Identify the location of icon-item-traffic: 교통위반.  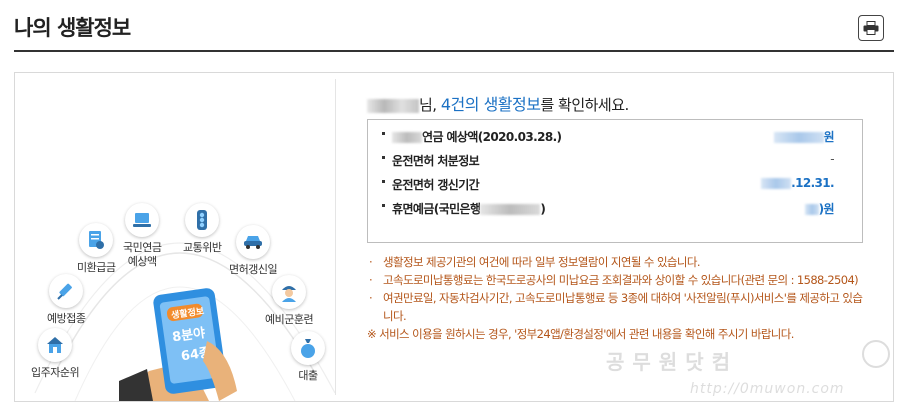
(202, 229).